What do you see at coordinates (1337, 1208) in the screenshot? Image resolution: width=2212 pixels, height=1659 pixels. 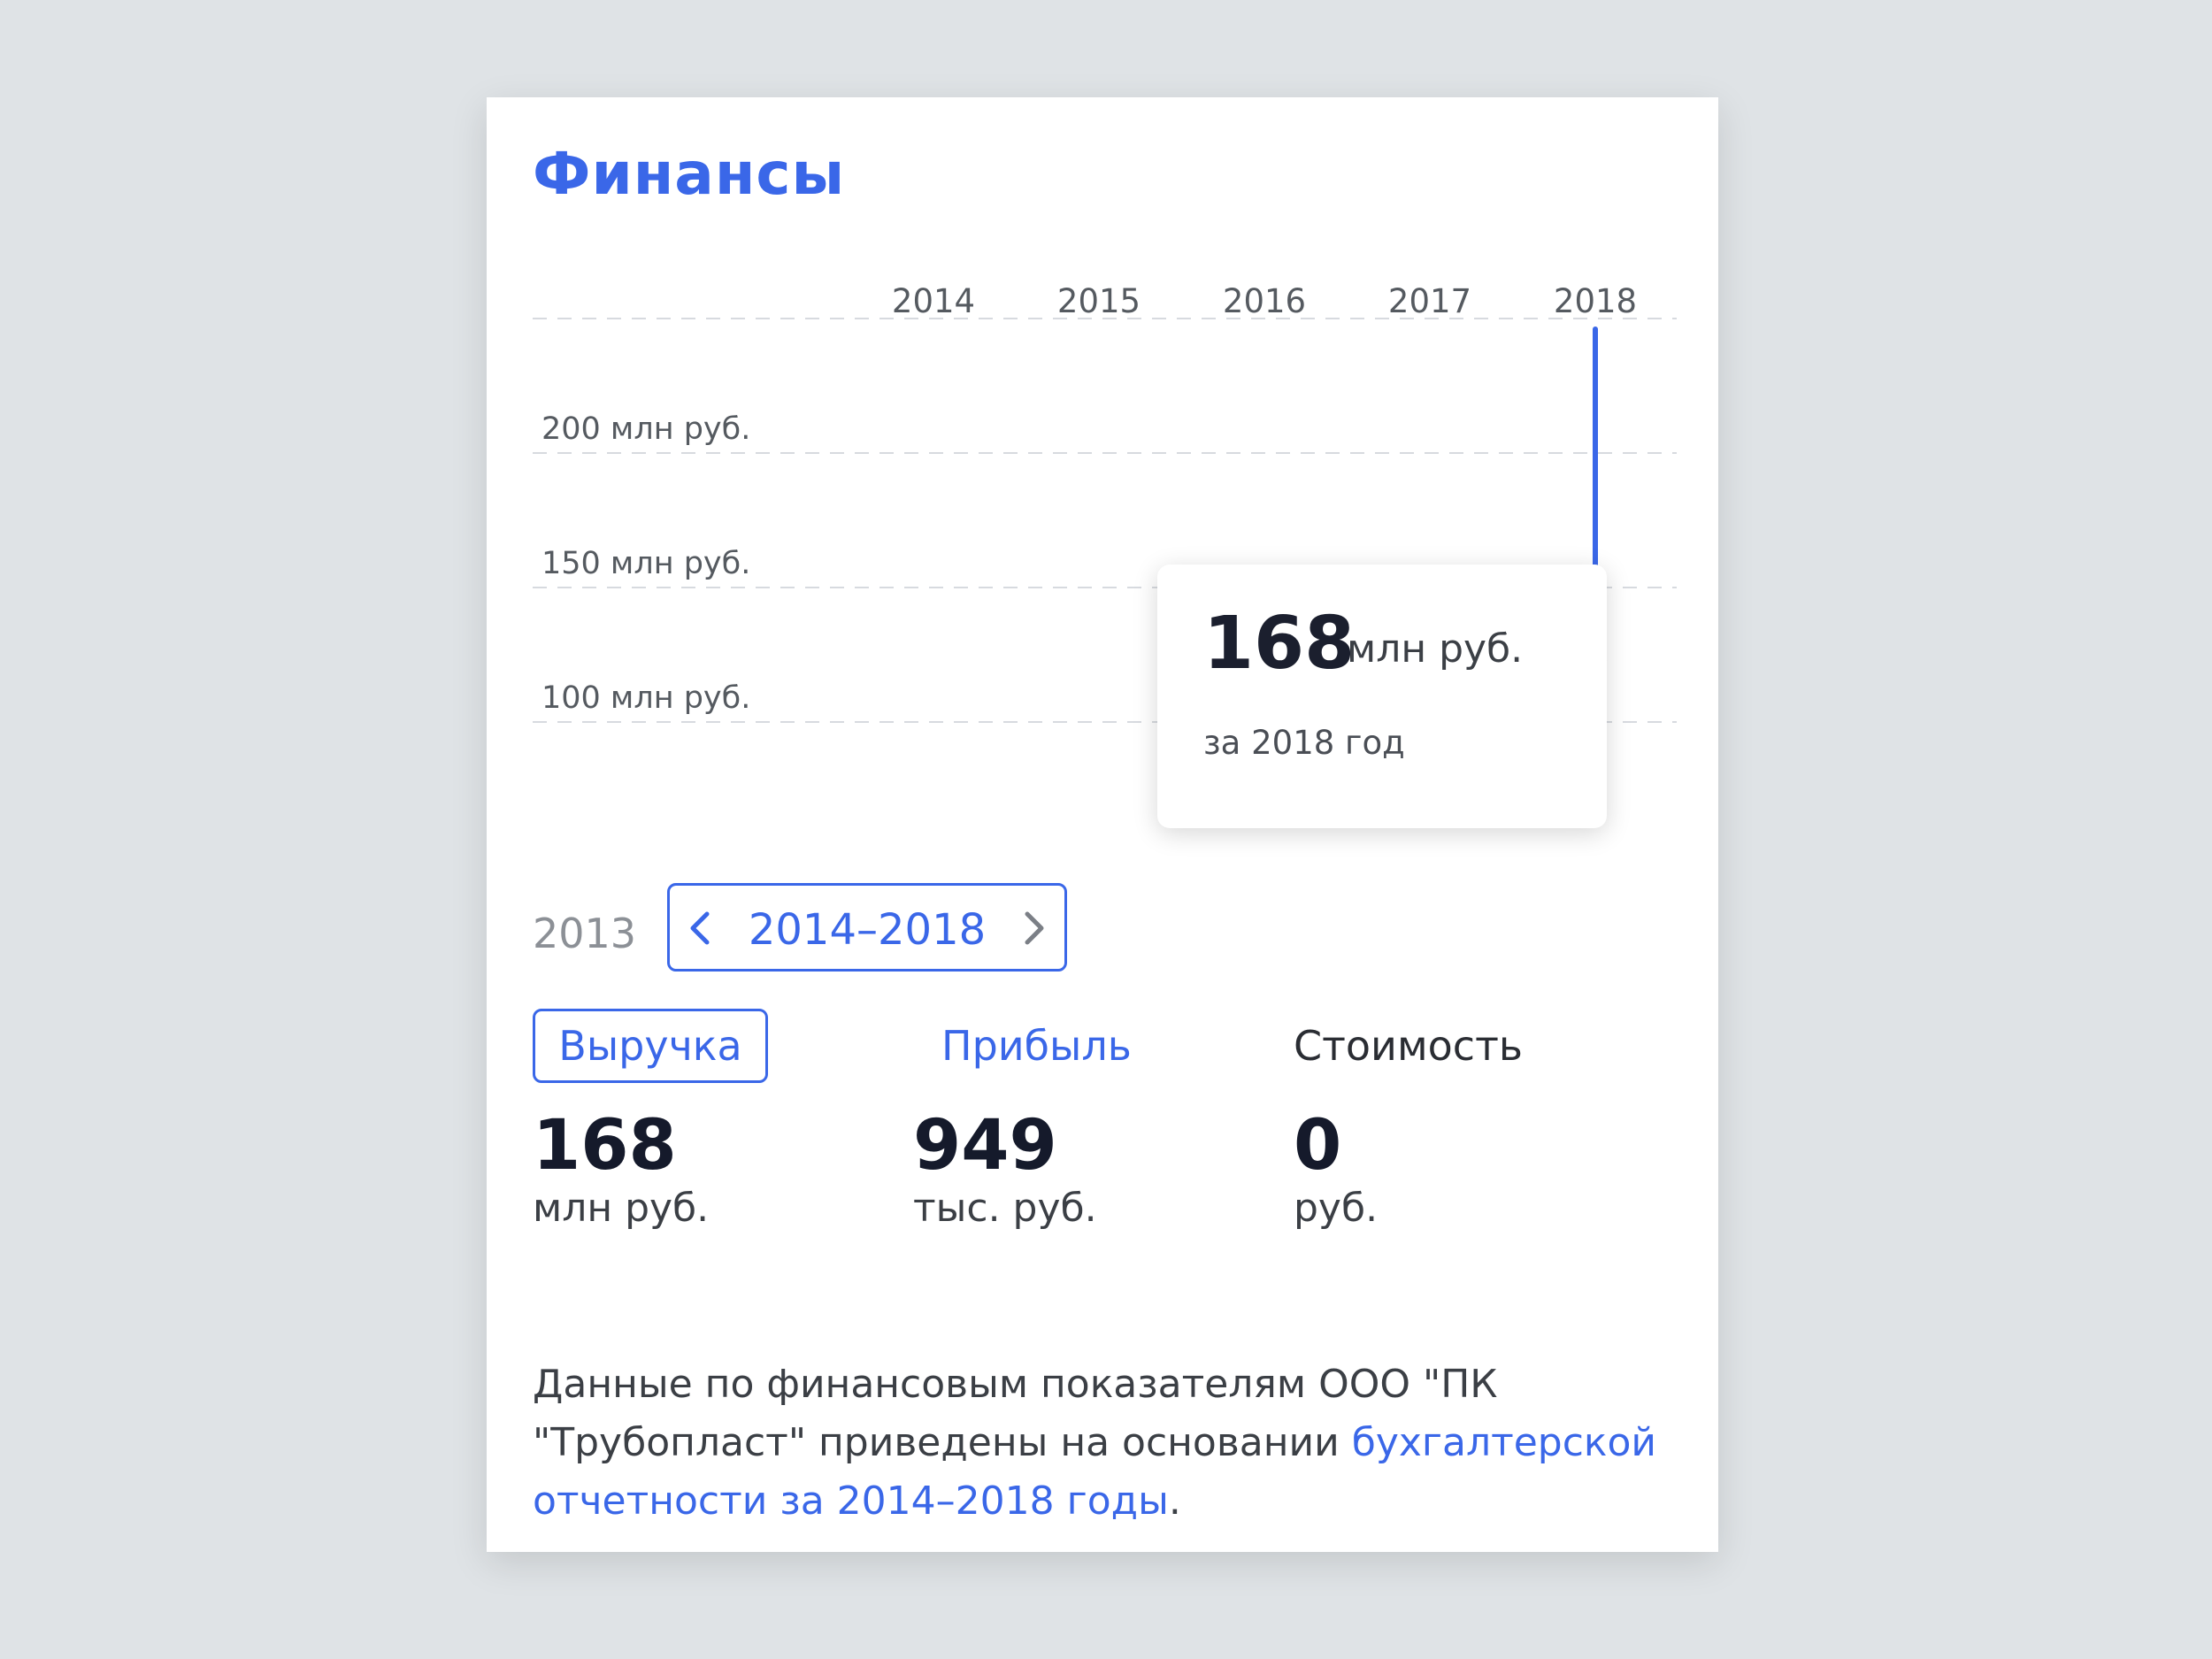 I see `metric-unit: руб.` at bounding box center [1337, 1208].